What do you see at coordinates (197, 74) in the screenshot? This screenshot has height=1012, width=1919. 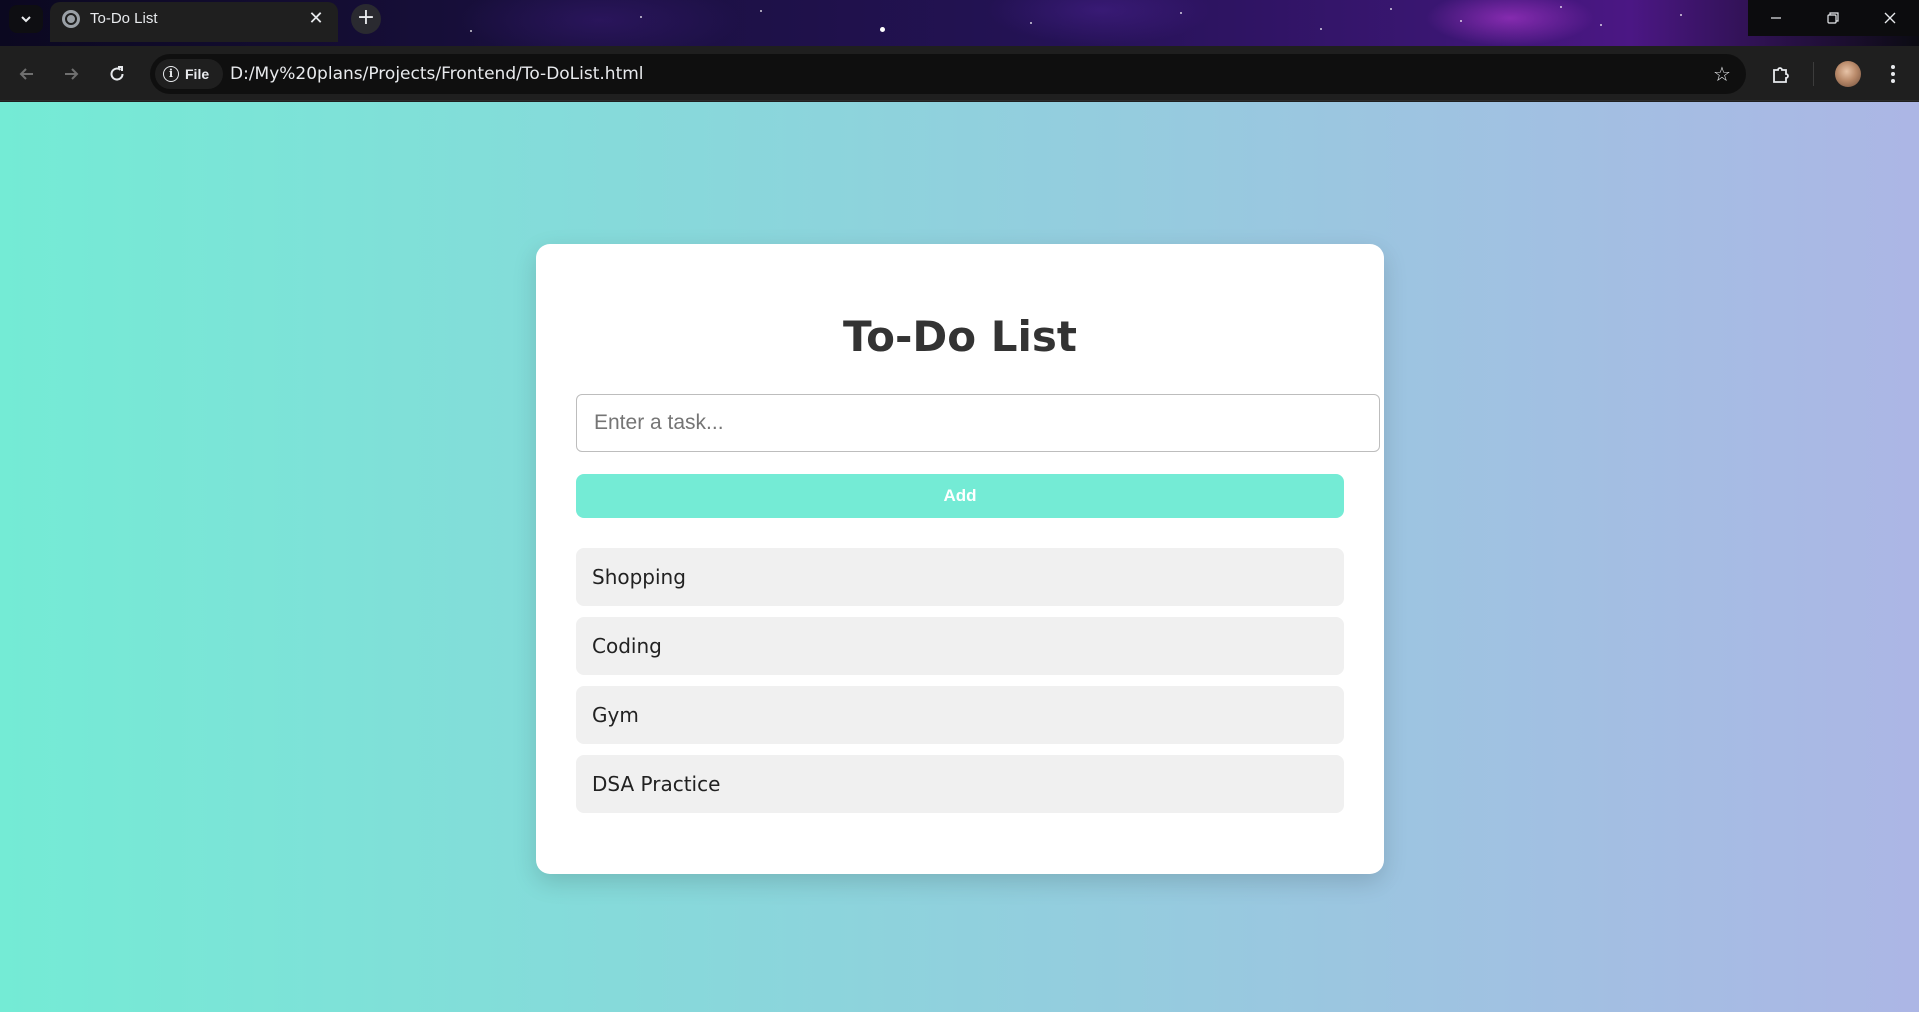 I see `site-info-label: File` at bounding box center [197, 74].